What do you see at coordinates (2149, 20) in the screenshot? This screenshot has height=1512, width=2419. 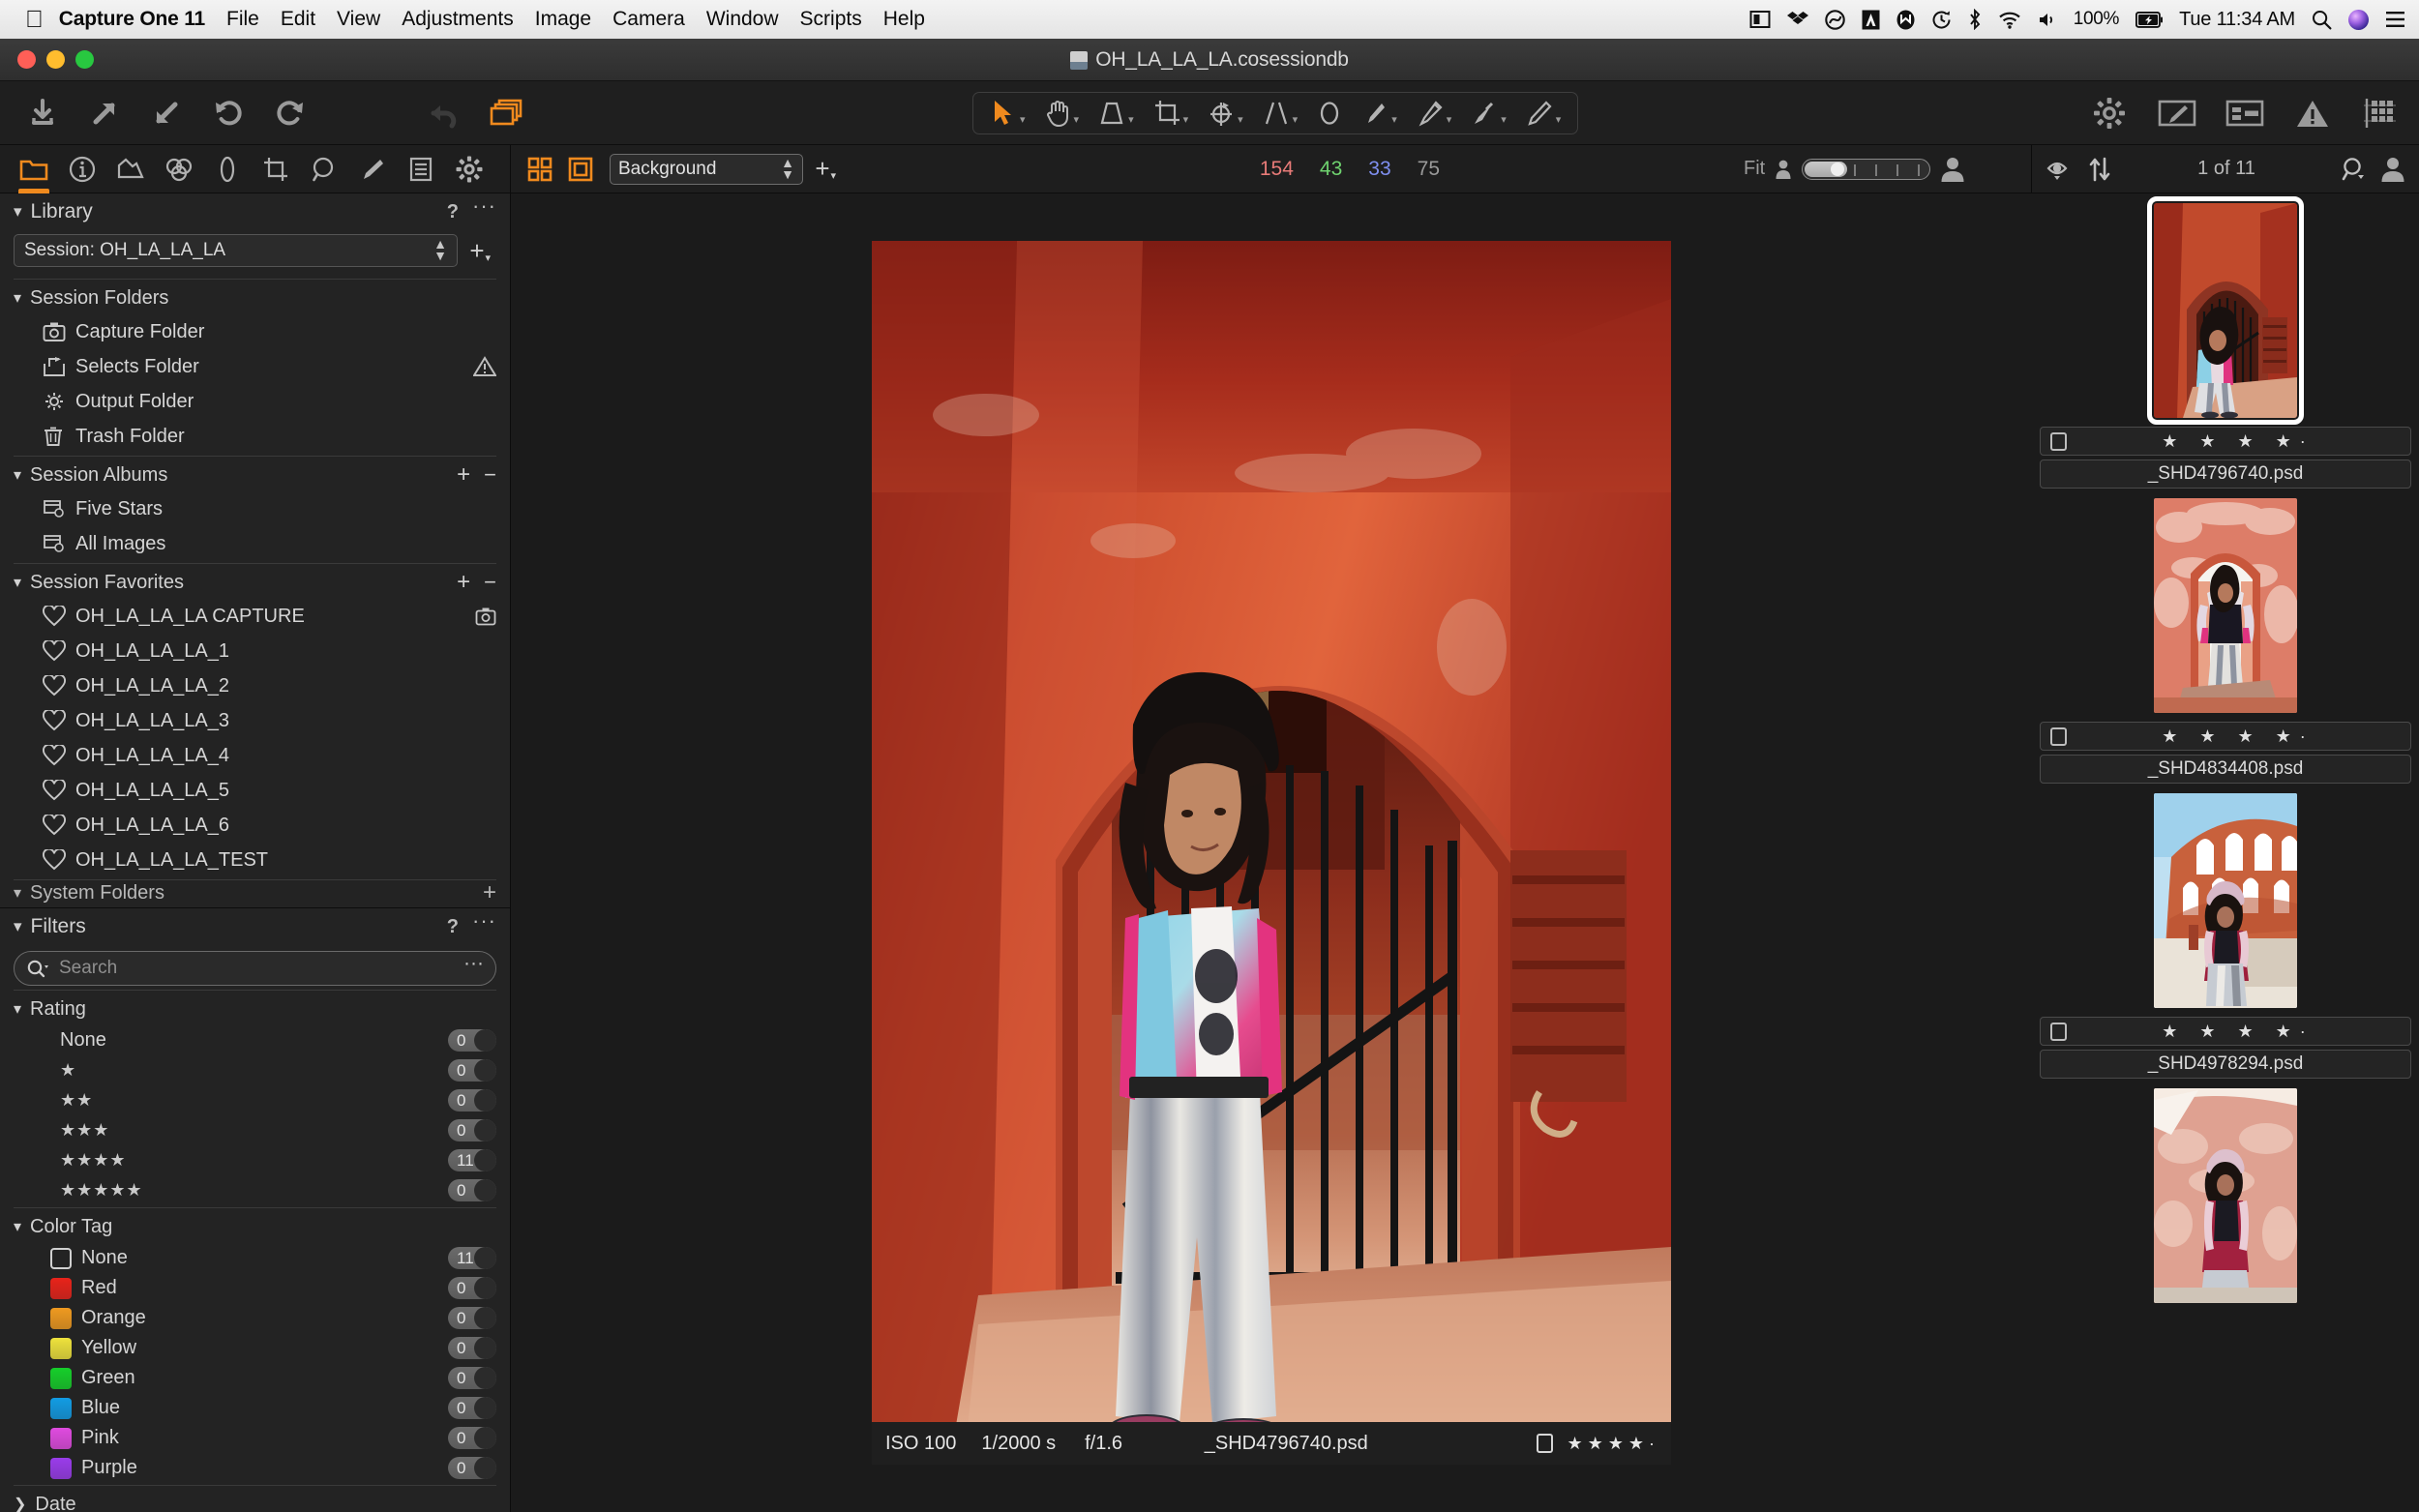 I see `battery-icon` at bounding box center [2149, 20].